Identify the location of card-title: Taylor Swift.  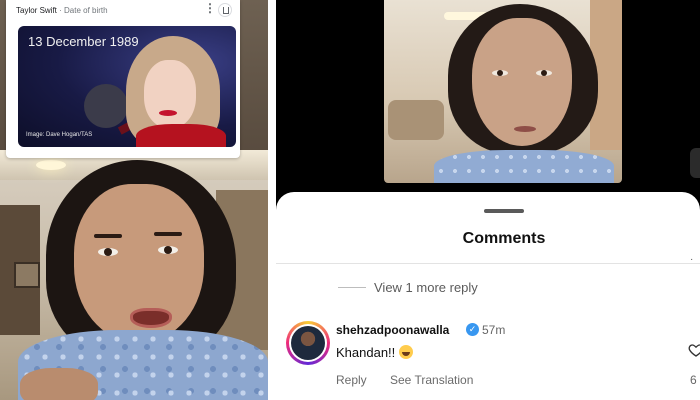
(36, 10).